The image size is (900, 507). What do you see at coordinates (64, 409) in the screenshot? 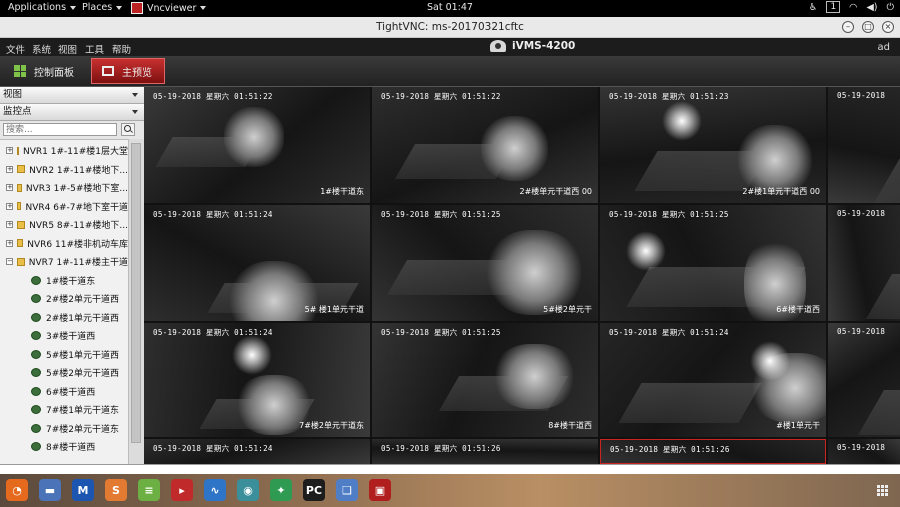
I see `tree-item-camera: 7#楼1单元干道东` at bounding box center [64, 409].